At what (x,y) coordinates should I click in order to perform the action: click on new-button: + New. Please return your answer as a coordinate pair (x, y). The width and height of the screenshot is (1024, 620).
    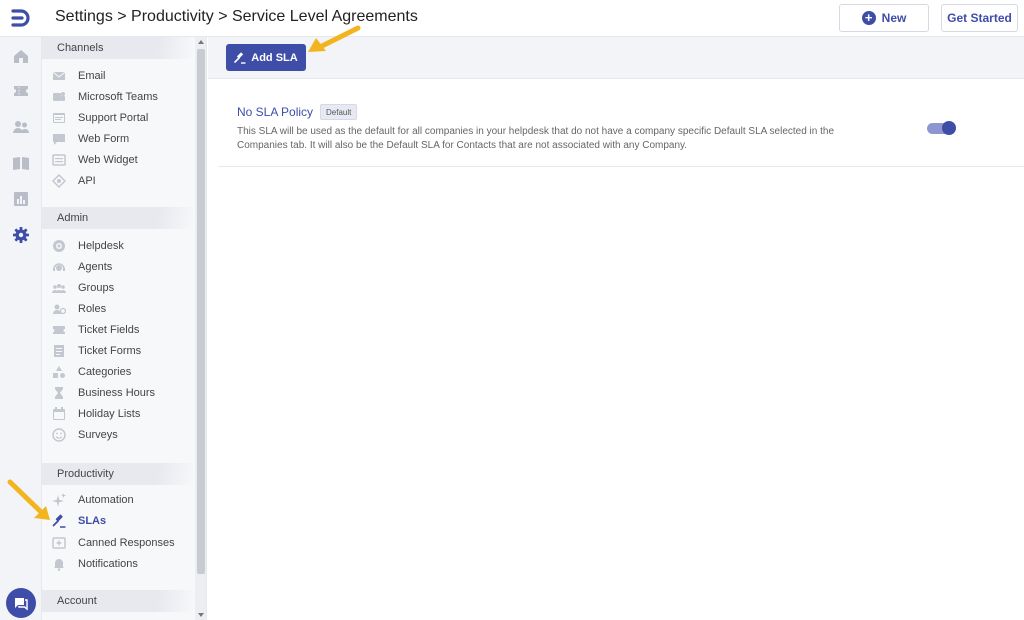
    Looking at the image, I should click on (884, 18).